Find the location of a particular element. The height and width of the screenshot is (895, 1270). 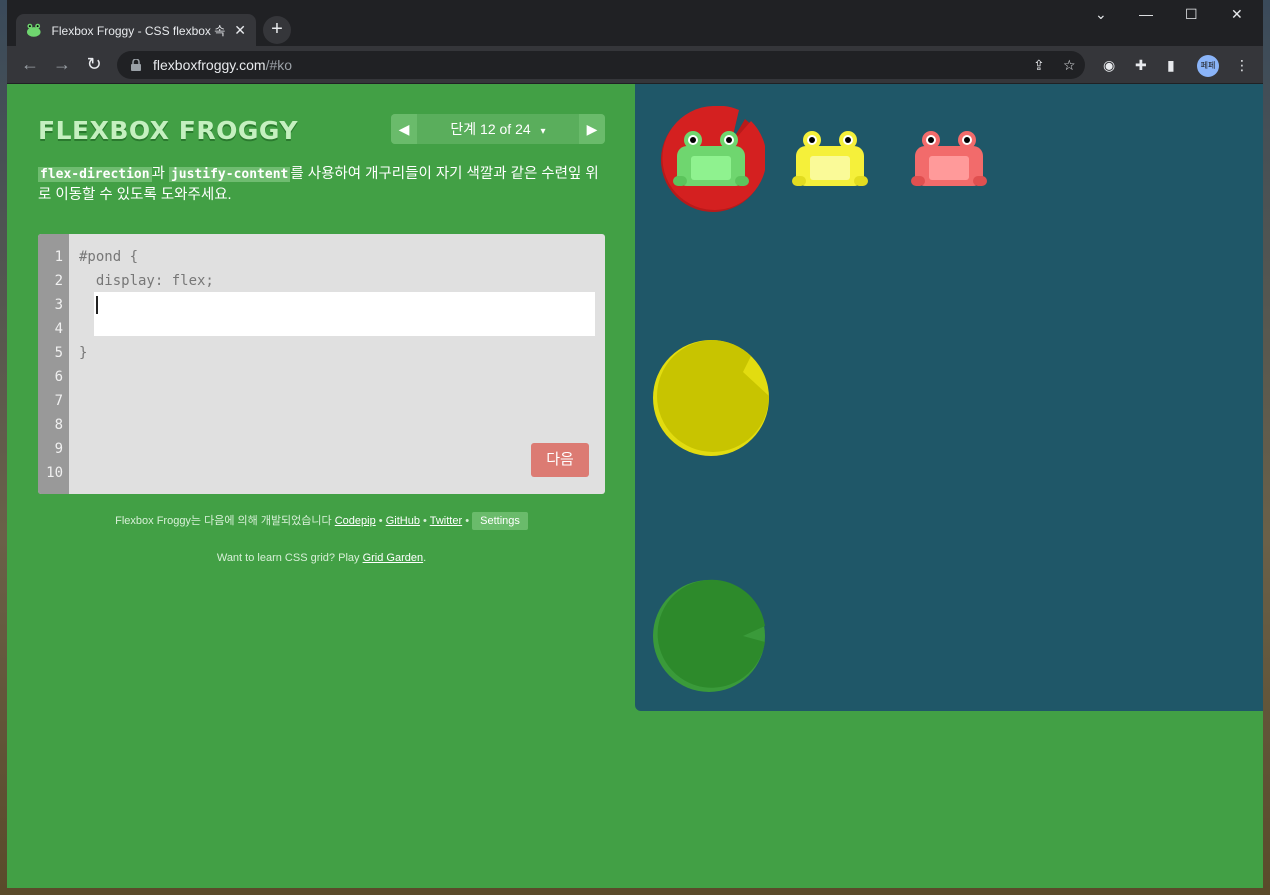

grid-note-text: Want to learn CSS grid? Play is located at coordinates (288, 558).